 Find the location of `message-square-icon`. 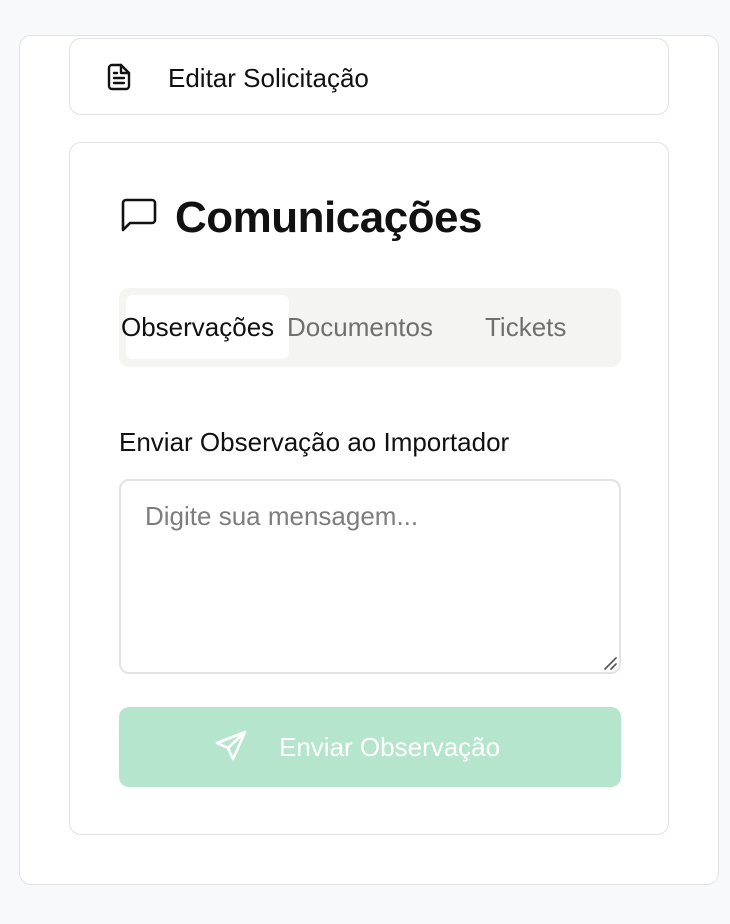

message-square-icon is located at coordinates (139, 216).